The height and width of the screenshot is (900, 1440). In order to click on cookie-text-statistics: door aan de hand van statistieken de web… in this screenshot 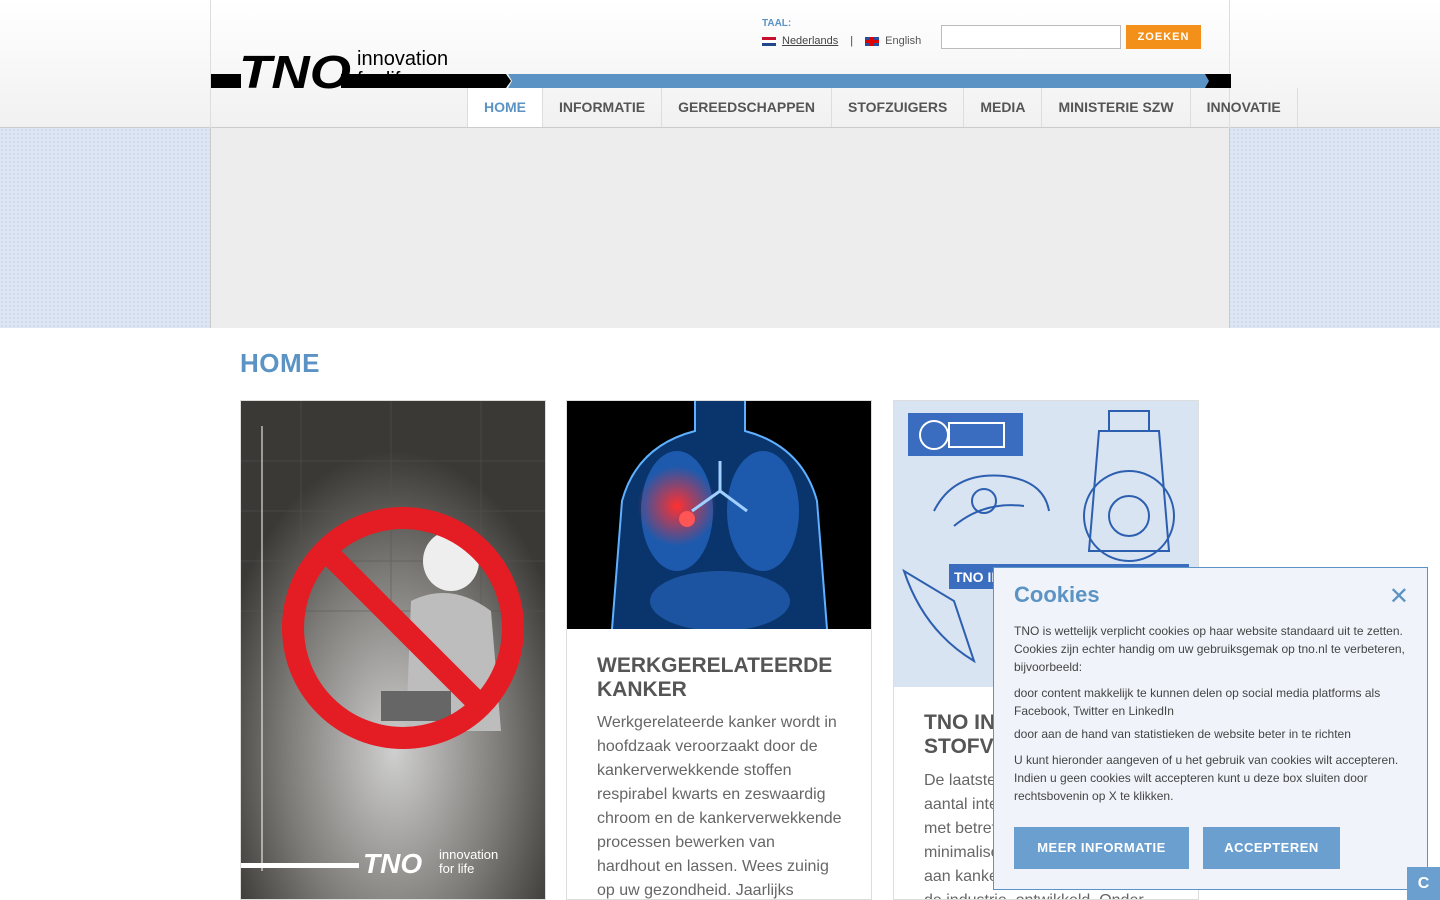, I will do `click(1182, 734)`.